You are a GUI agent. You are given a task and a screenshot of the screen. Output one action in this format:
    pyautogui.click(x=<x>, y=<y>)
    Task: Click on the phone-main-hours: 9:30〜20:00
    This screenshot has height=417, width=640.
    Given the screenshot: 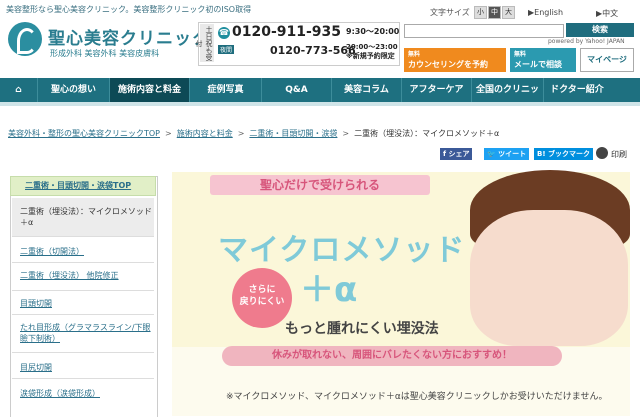 What is the action you would take?
    pyautogui.click(x=373, y=31)
    